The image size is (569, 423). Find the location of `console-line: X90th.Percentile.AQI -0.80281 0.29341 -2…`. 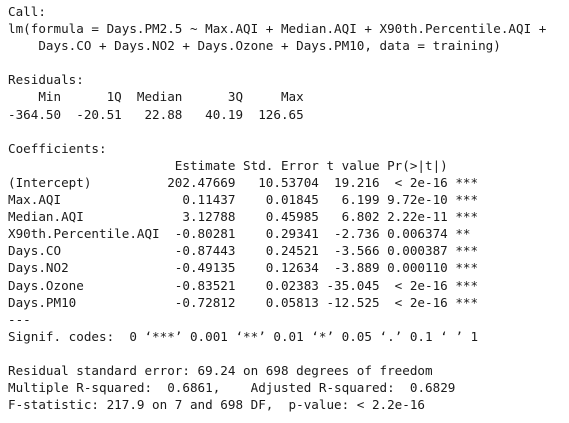

console-line: X90th.Percentile.AQI -0.80281 0.29341 -2… is located at coordinates (243, 234).